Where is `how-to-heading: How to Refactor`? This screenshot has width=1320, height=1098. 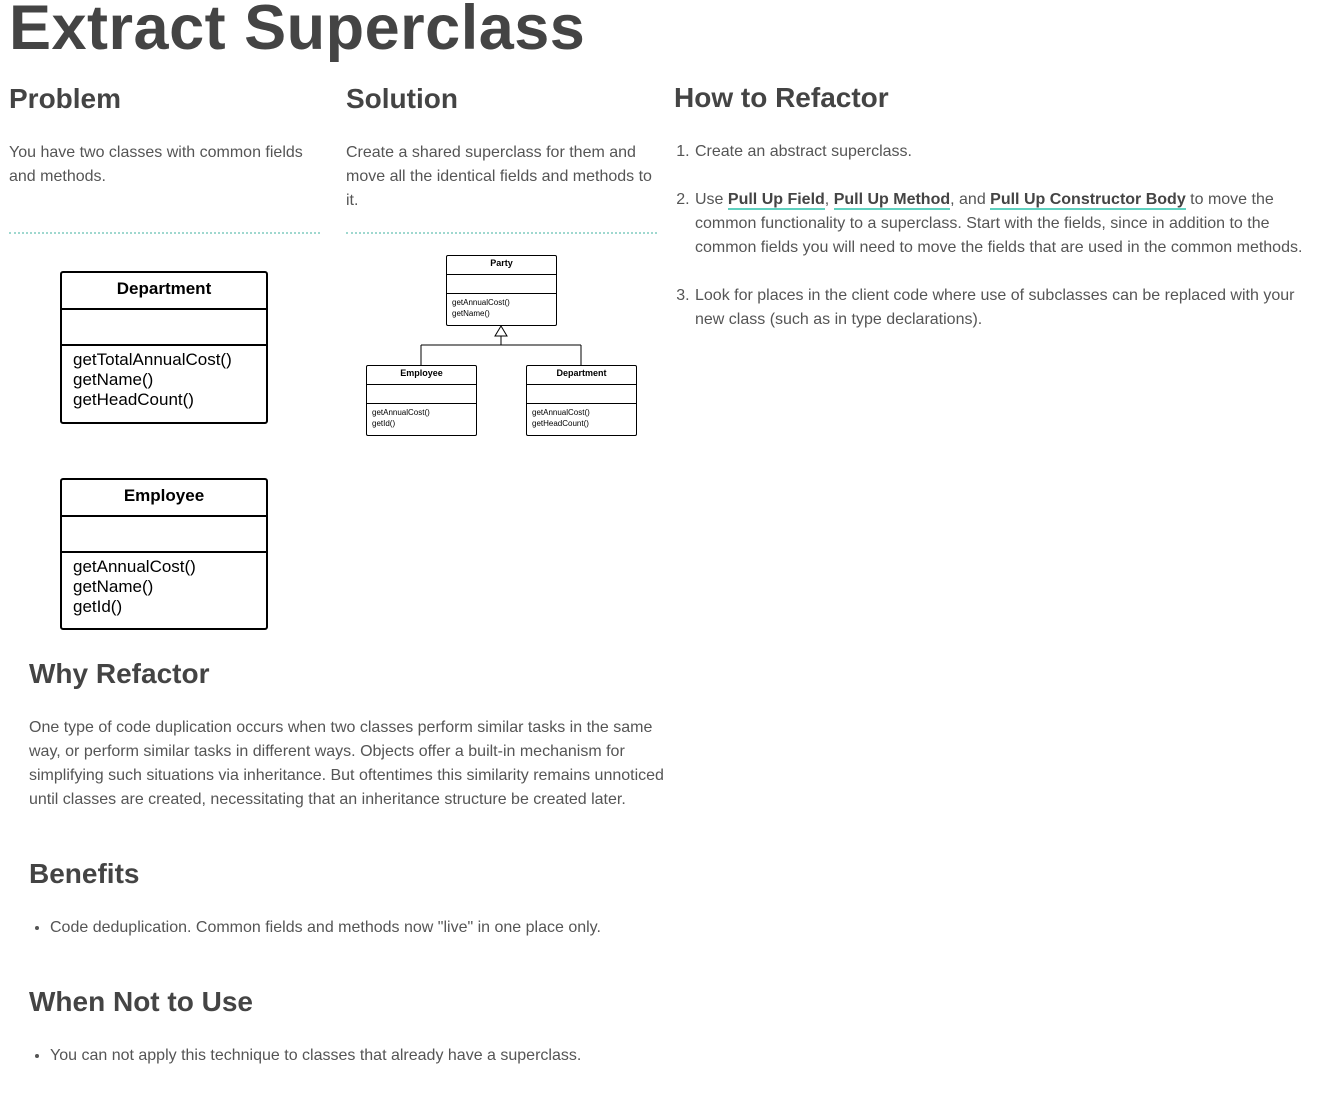
how-to-heading: How to Refactor is located at coordinates (781, 97).